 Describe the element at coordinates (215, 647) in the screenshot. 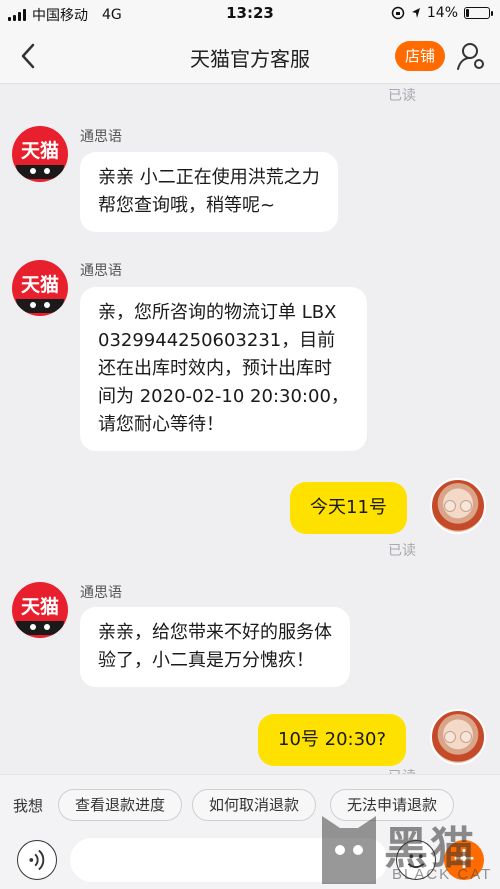

I see `message-bubble-incoming: 亲亲，给您带来不好的服务体 验了，小二真是万分愧疚！` at that location.